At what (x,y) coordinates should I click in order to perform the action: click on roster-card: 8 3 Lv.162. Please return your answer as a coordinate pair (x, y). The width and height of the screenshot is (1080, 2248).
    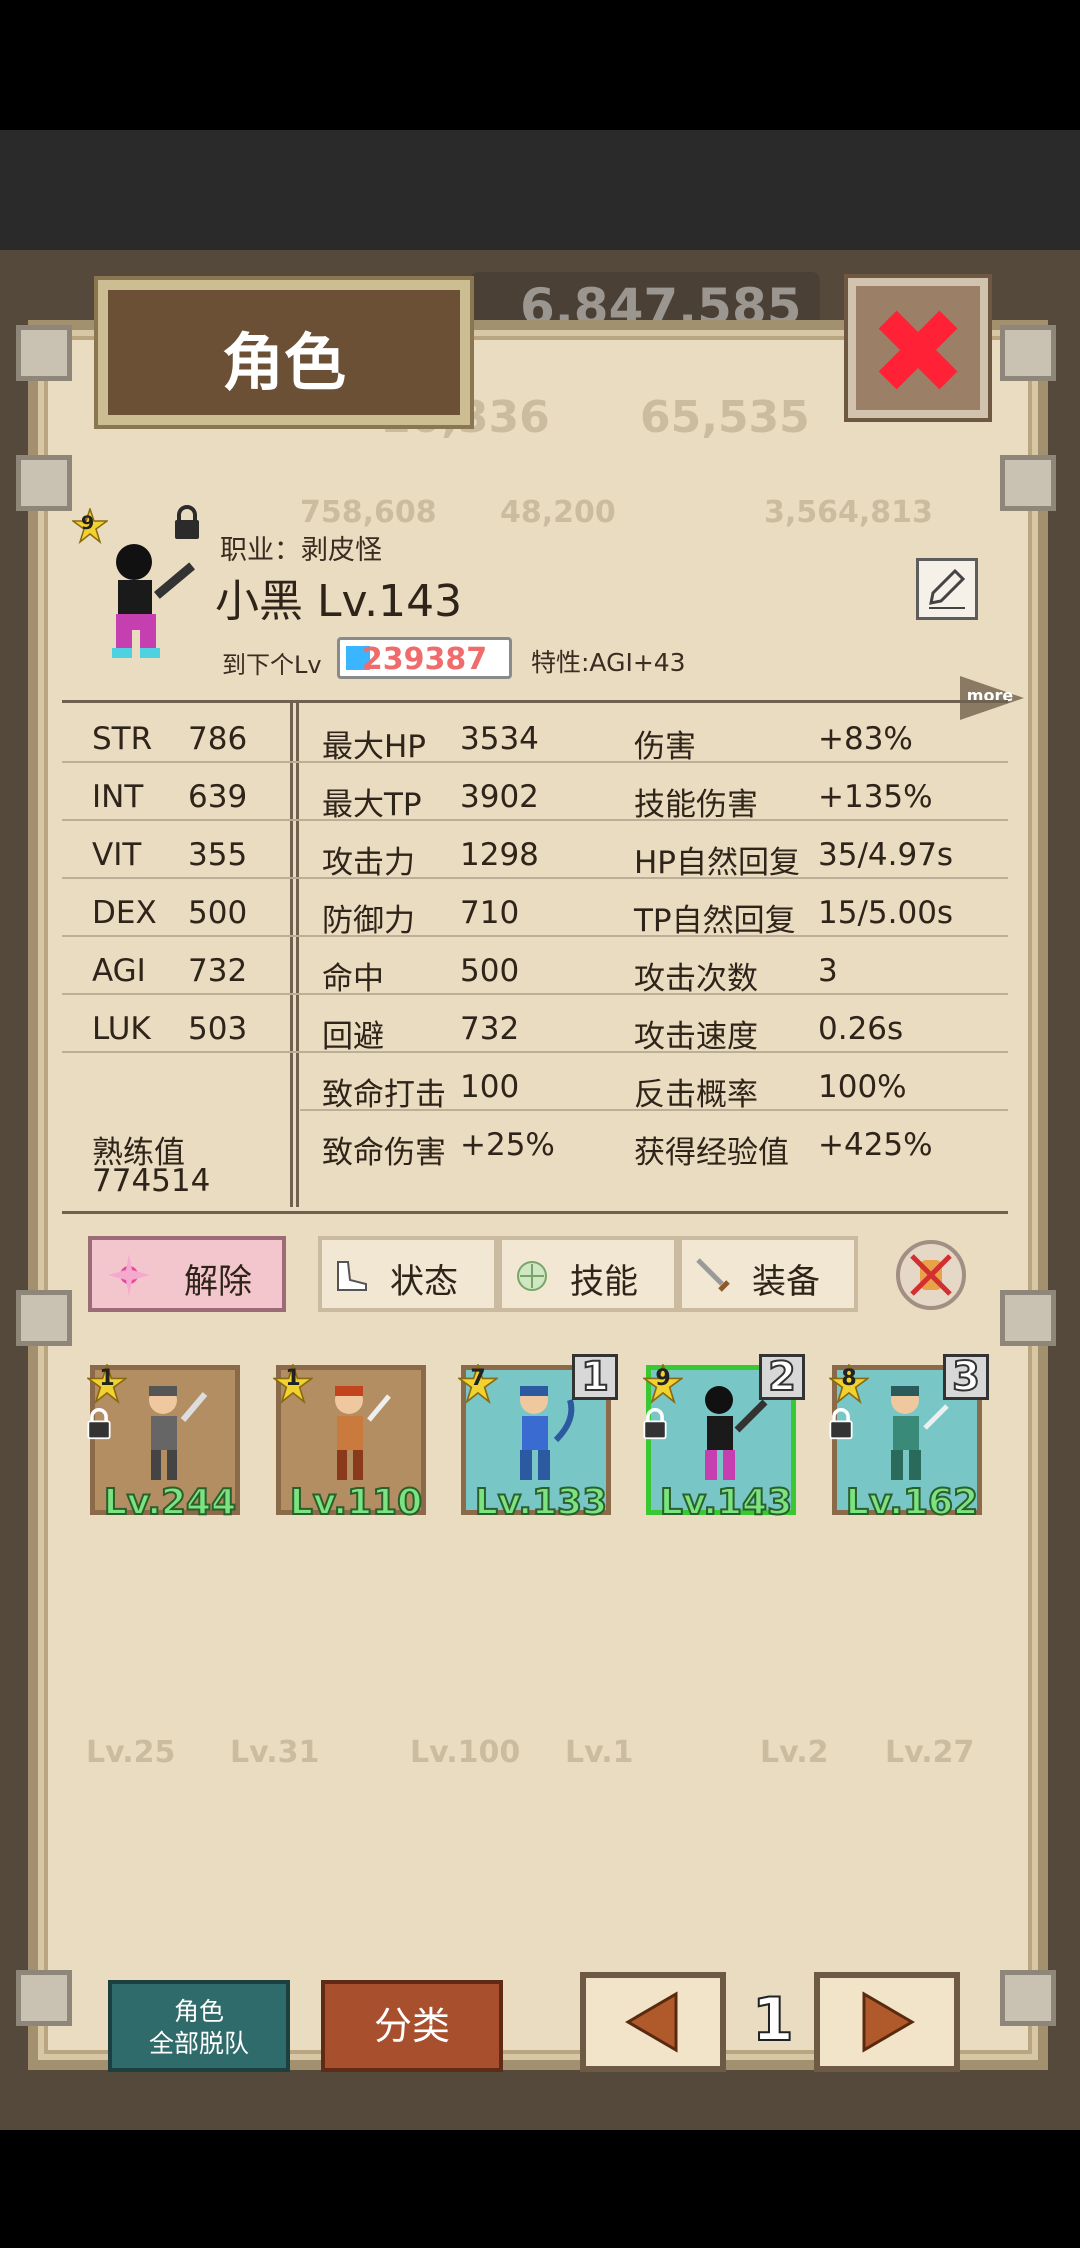
    Looking at the image, I should click on (908, 1439).